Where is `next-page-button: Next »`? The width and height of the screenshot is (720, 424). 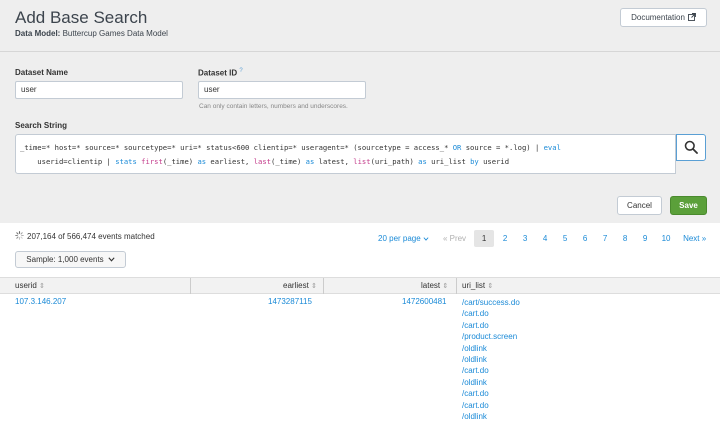 next-page-button: Next » is located at coordinates (694, 238).